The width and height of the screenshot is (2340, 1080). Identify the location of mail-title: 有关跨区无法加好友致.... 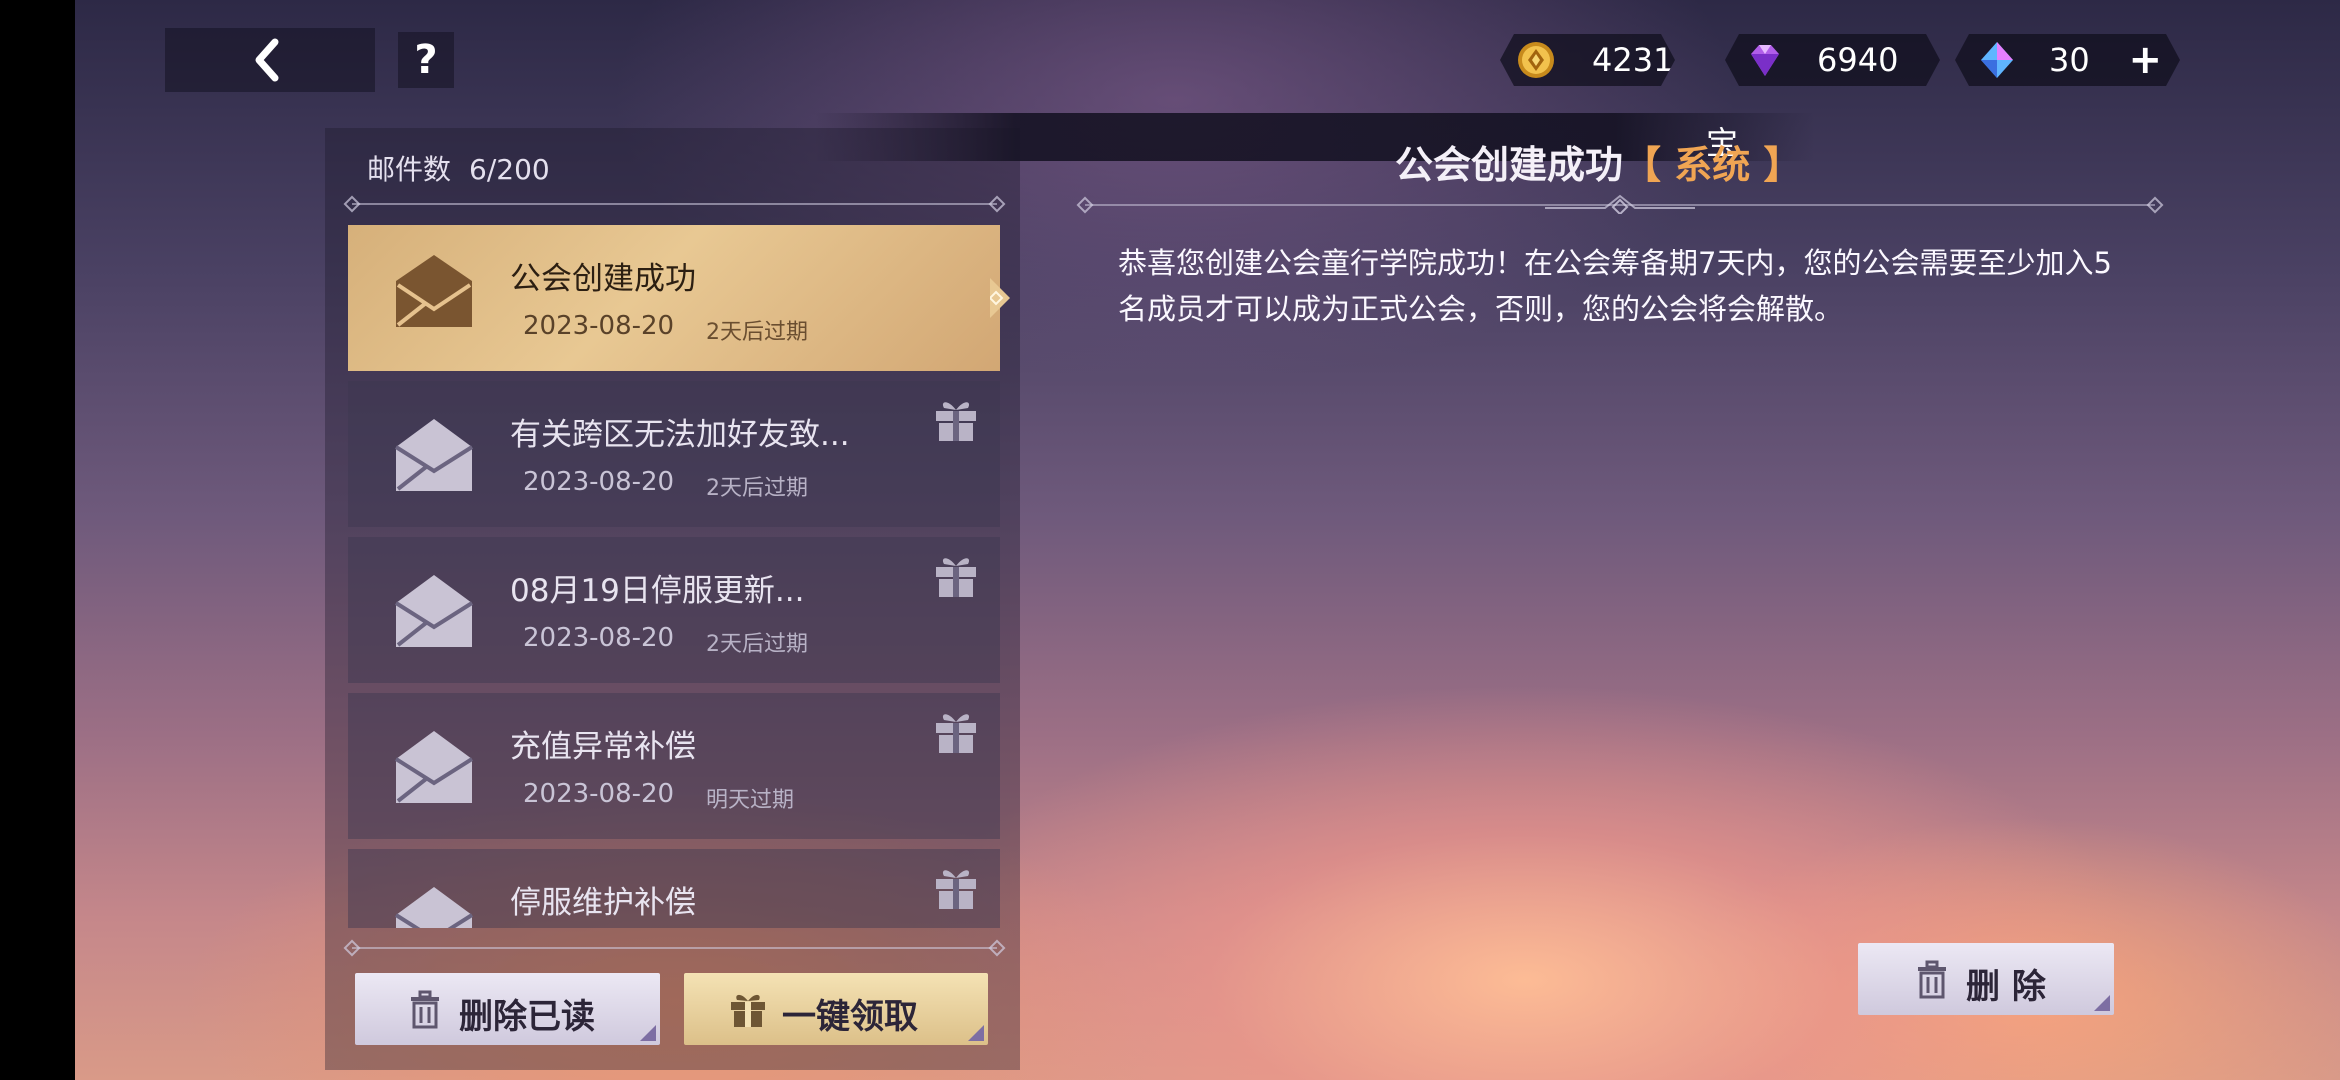
(680, 435).